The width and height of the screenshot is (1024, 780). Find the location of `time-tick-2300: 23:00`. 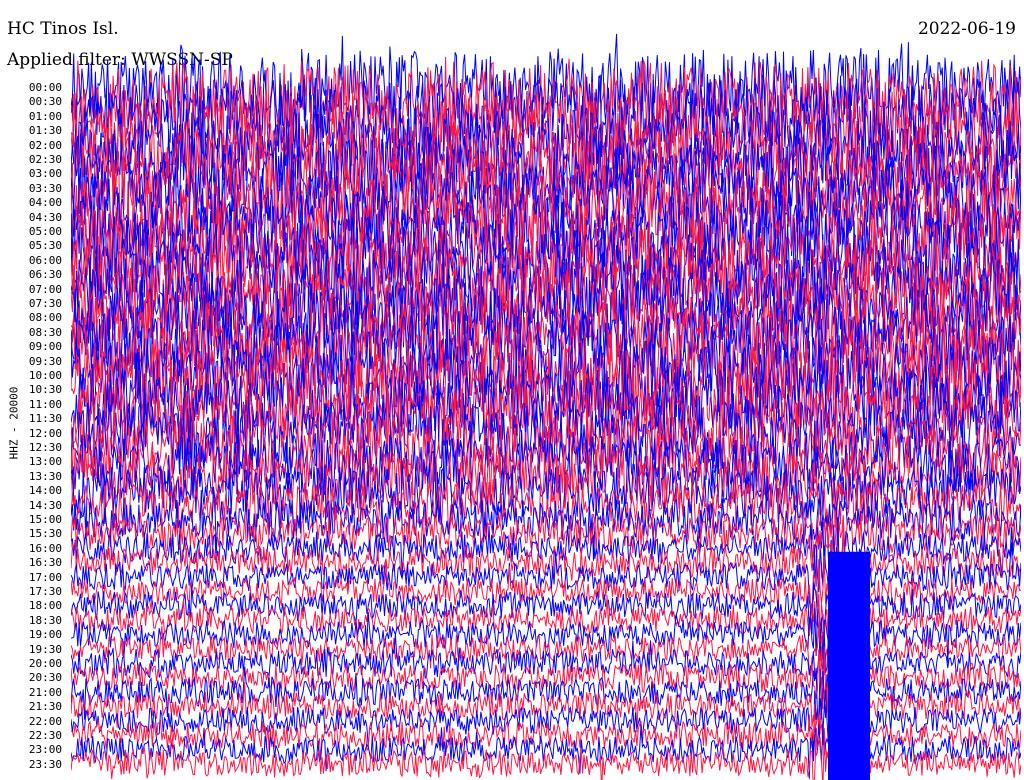

time-tick-2300: 23:00 is located at coordinates (45, 750).